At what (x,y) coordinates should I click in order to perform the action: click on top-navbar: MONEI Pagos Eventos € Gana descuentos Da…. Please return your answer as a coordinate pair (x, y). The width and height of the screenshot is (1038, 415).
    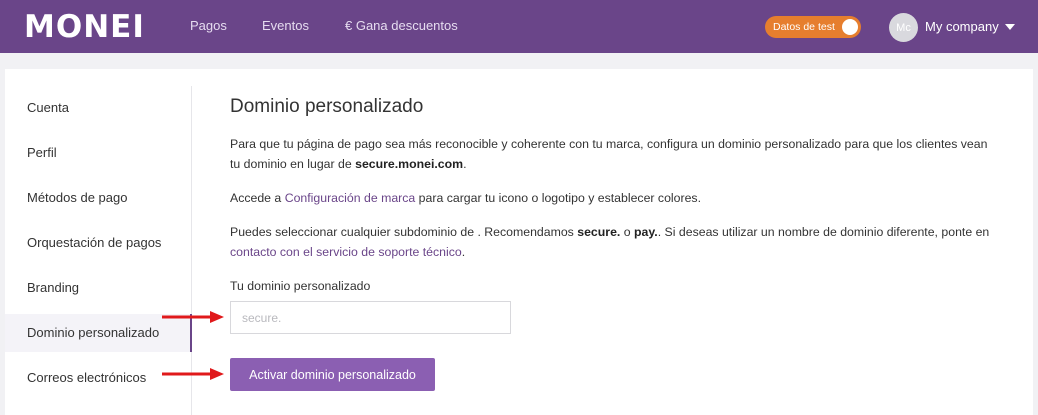
    Looking at the image, I should click on (519, 26).